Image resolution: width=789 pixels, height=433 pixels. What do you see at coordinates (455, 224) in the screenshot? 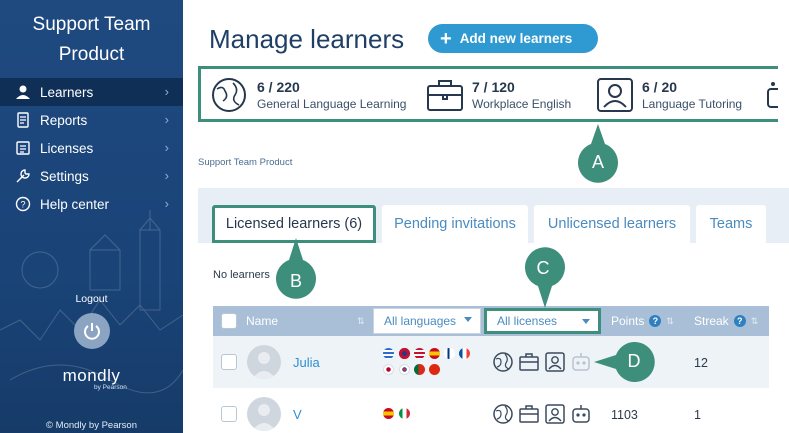
I see `tab-pending-invitations: Pending invitations` at bounding box center [455, 224].